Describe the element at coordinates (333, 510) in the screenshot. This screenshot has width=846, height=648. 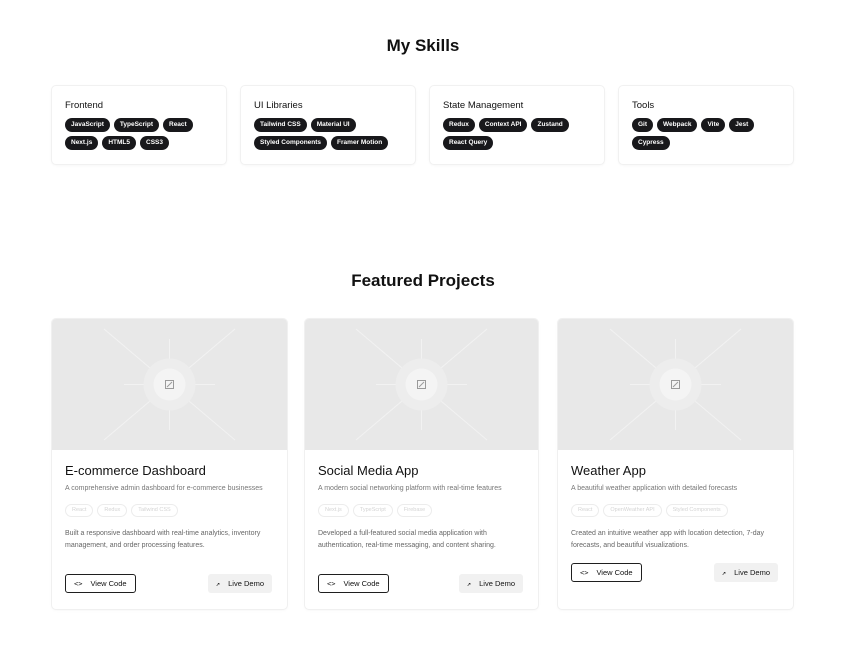
I see `project-tag: Next.js` at that location.